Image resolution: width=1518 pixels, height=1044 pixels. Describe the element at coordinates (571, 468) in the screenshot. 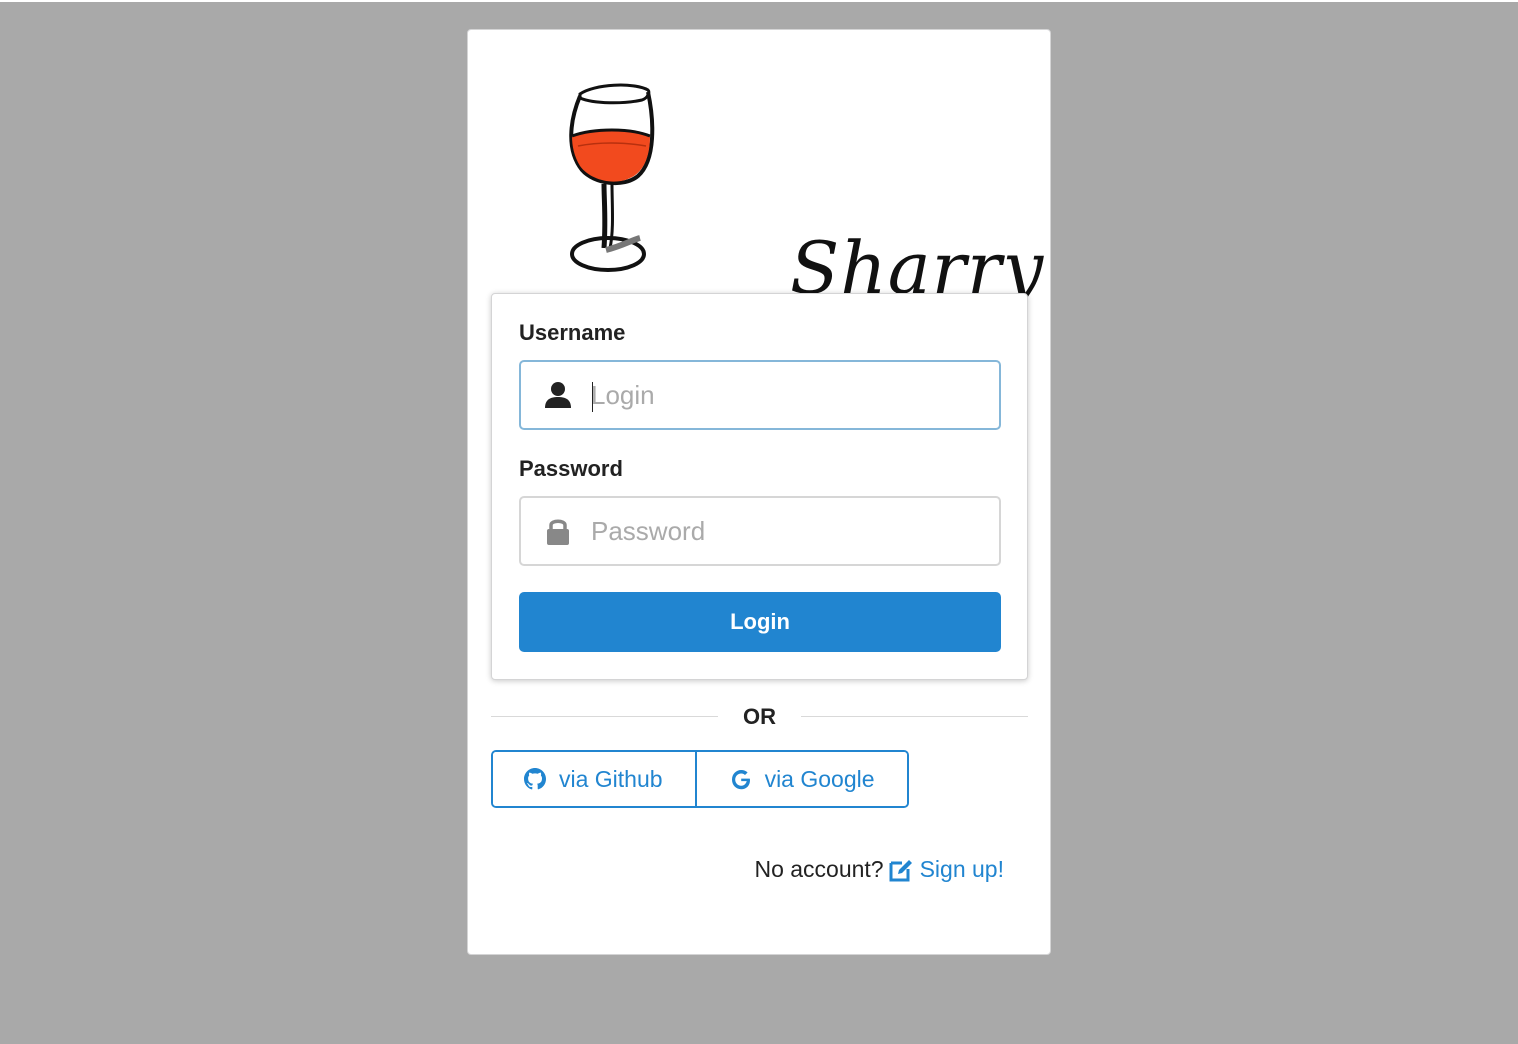

I see `password-label: Password` at that location.